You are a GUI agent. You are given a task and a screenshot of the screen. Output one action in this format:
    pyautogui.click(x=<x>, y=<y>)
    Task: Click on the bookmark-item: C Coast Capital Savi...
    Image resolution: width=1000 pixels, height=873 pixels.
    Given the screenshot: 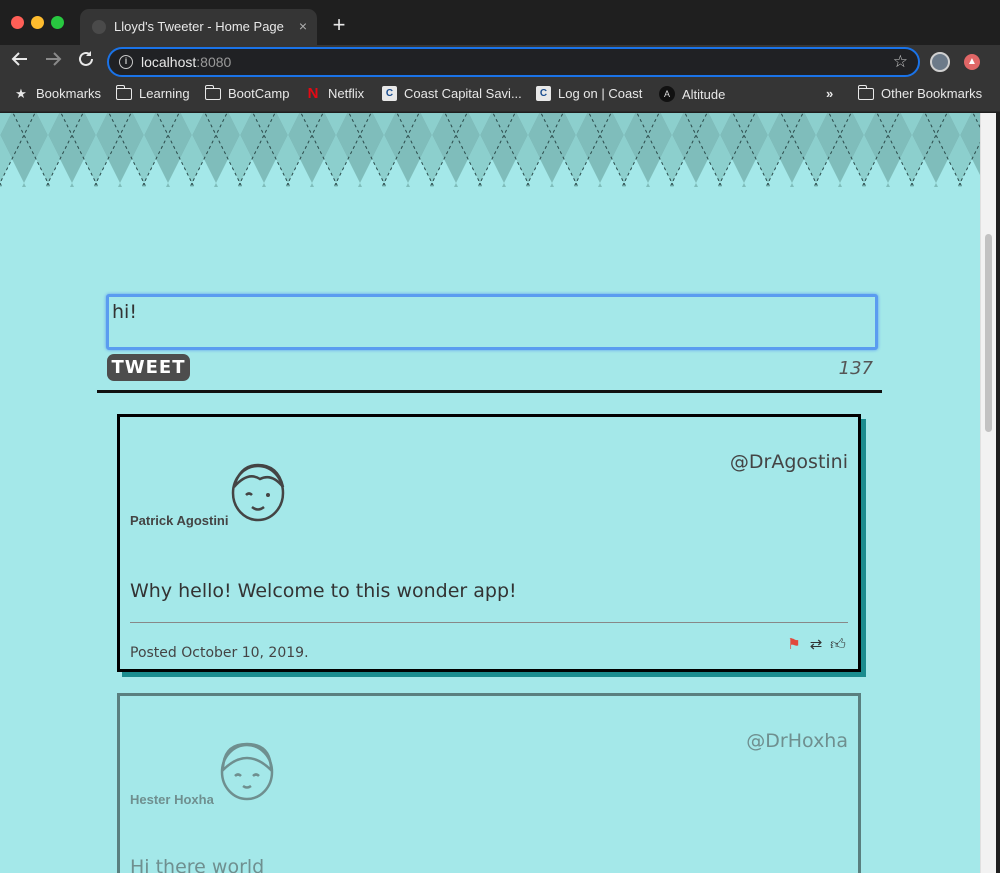 What is the action you would take?
    pyautogui.click(x=452, y=93)
    